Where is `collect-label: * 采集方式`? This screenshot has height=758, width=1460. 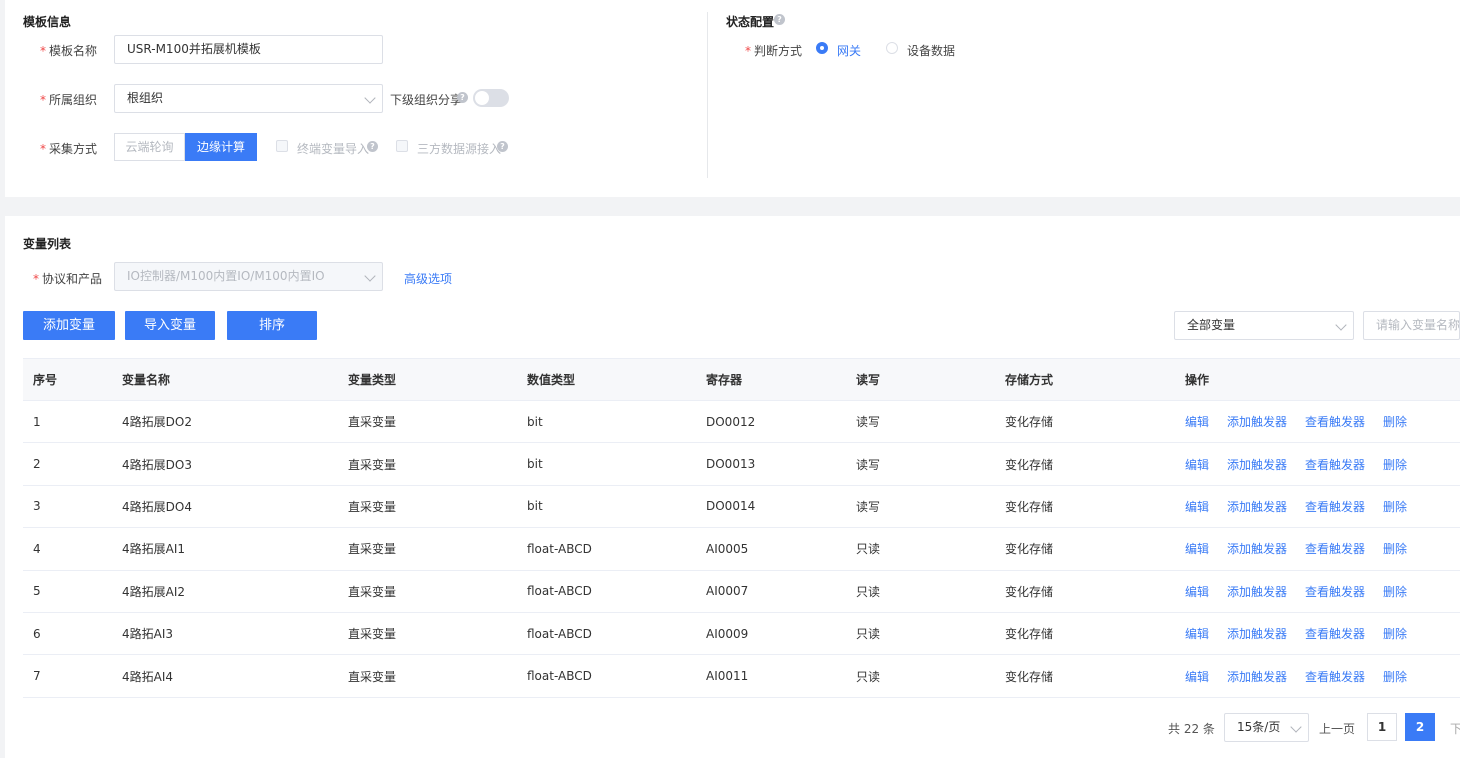
collect-label: * 采集方式 is located at coordinates (69, 149).